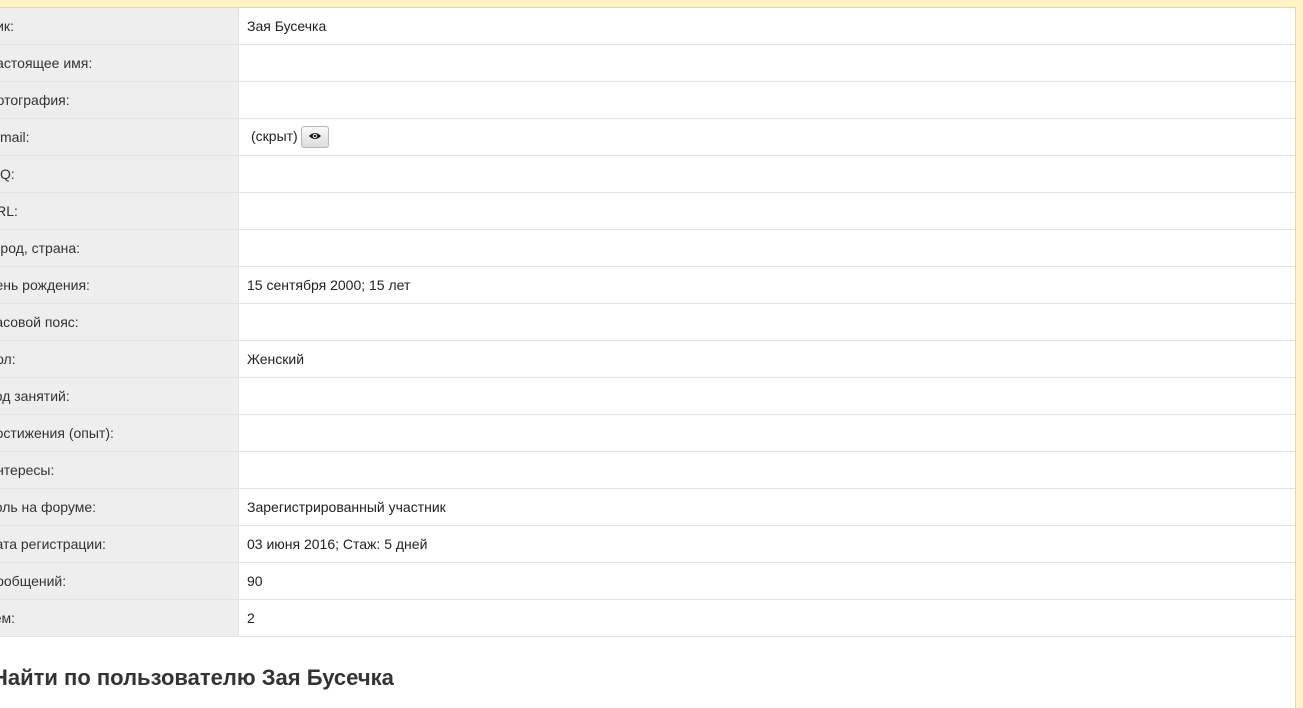 This screenshot has width=1303, height=708. Describe the element at coordinates (119, 137) in the screenshot. I see `row-label: E-mail:` at that location.